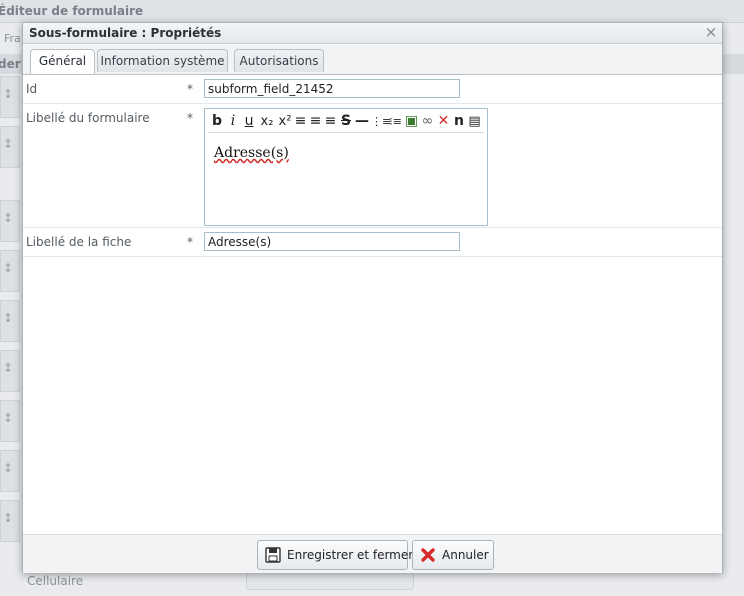 This screenshot has width=744, height=596. What do you see at coordinates (79, 242) in the screenshot?
I see `field-label-record-label: Libellé de la fiche` at bounding box center [79, 242].